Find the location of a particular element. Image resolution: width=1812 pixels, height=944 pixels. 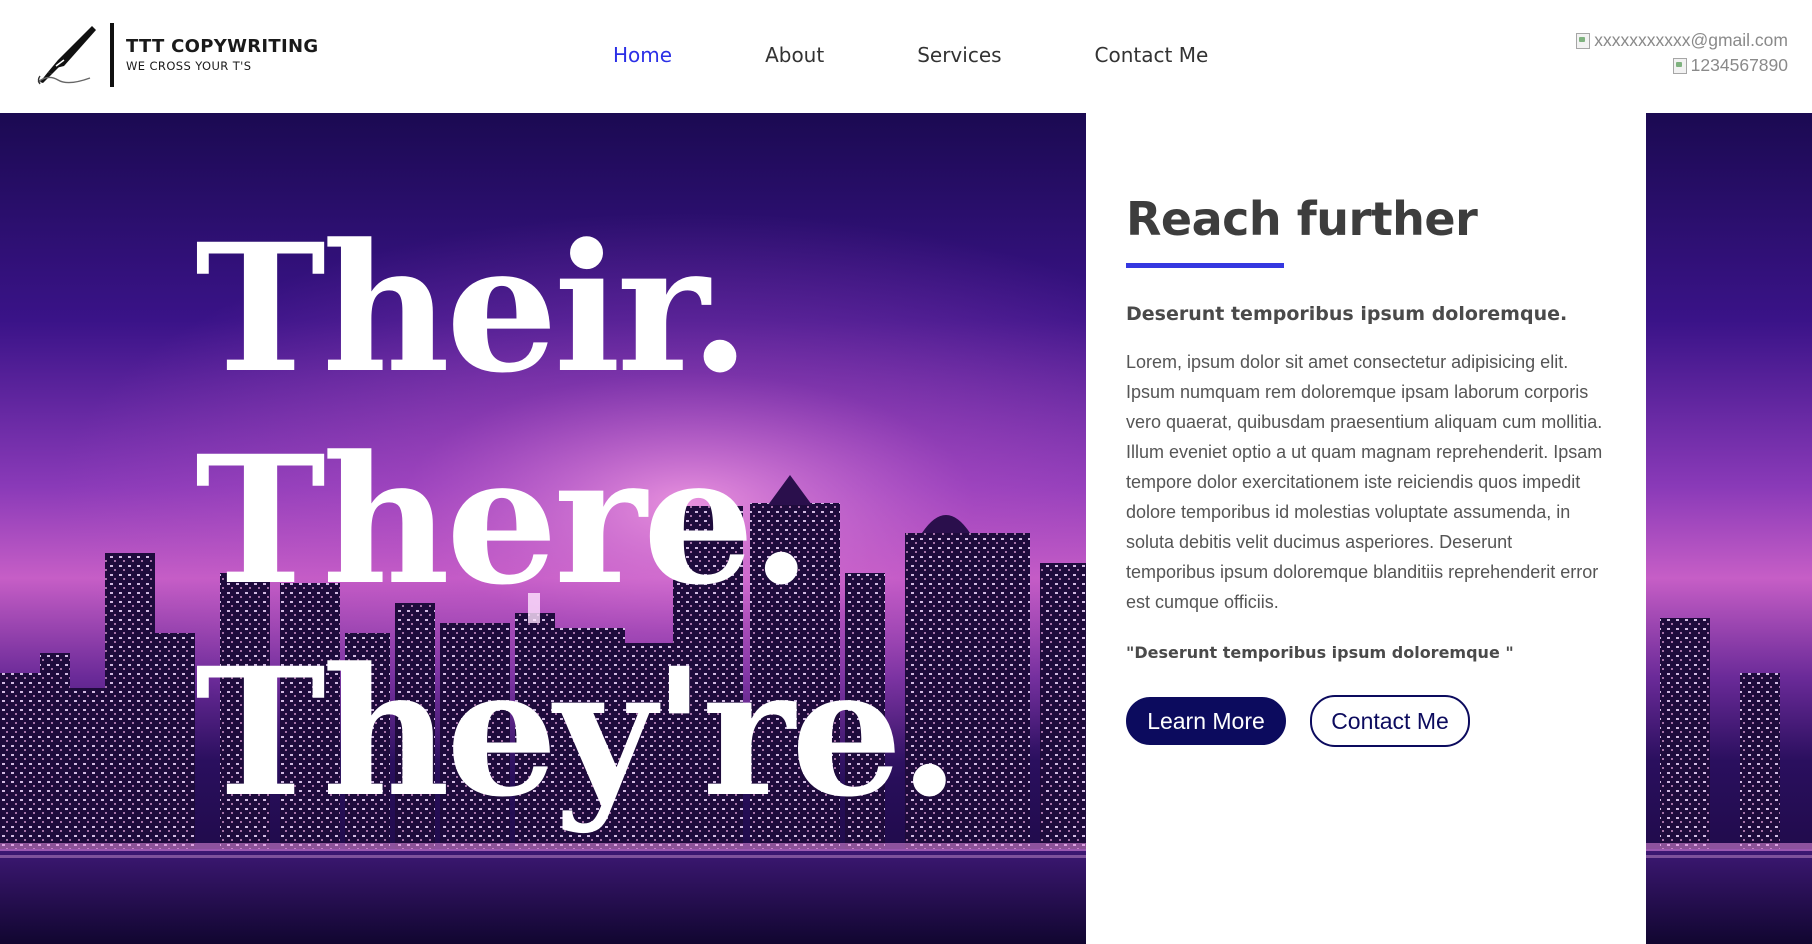

title-underline is located at coordinates (1205, 265).